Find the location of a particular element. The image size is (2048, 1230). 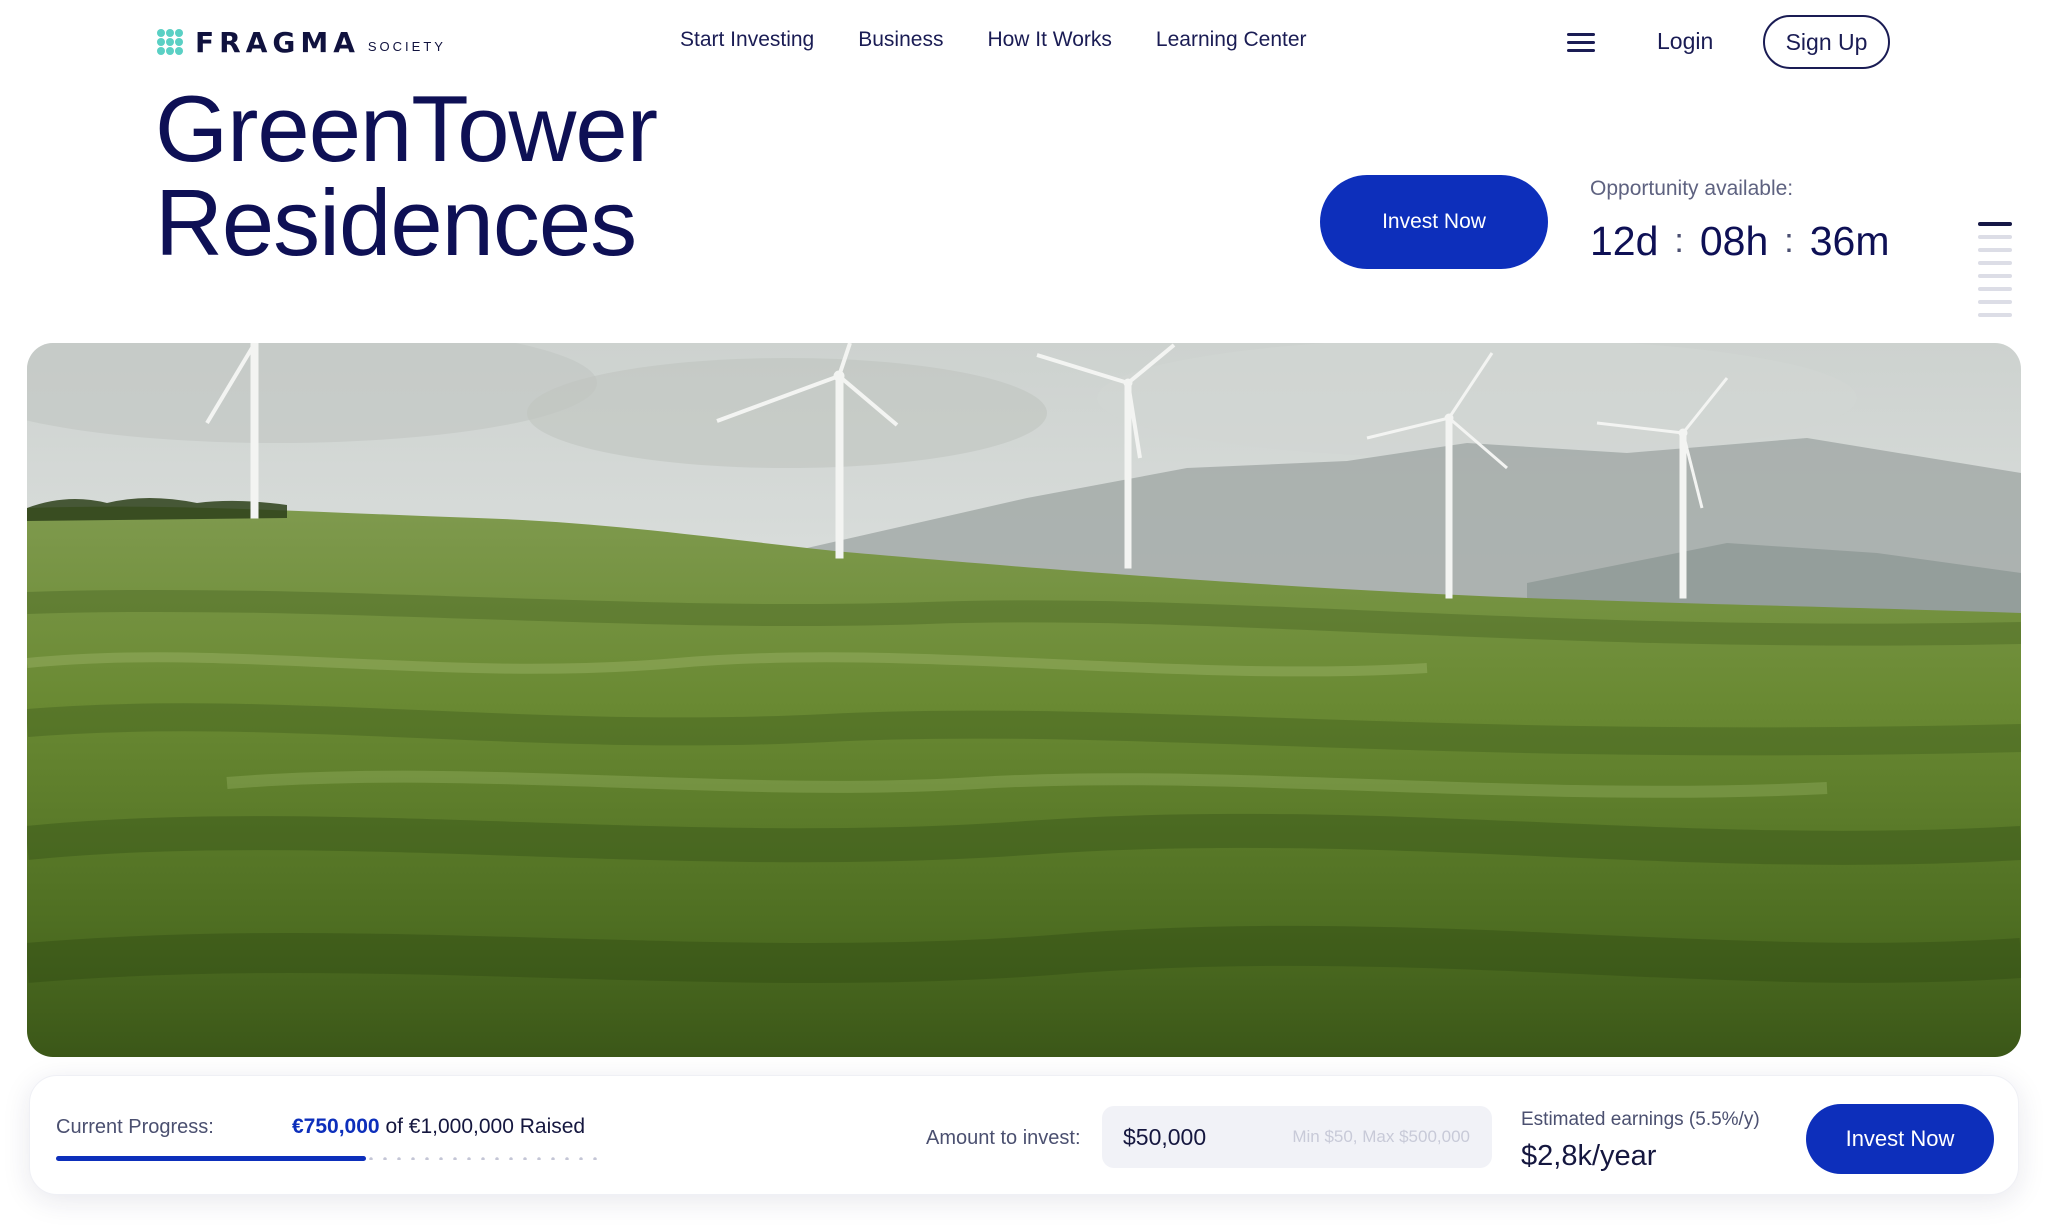

nav-business: Business is located at coordinates (900, 40).